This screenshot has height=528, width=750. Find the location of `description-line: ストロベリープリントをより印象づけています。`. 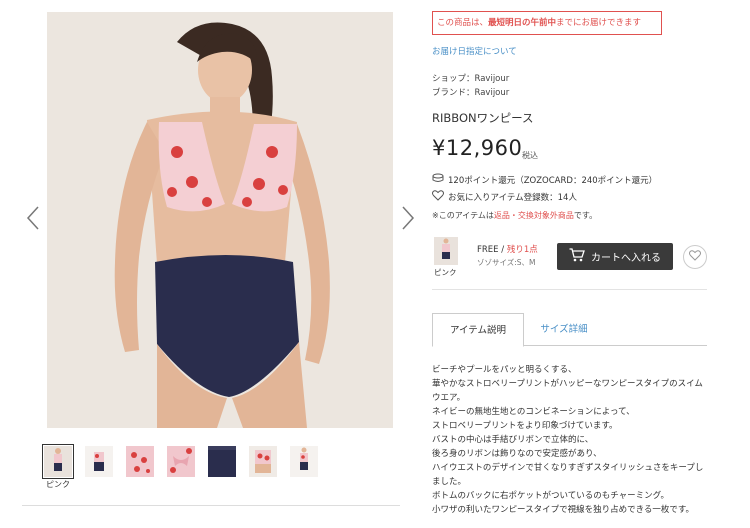

description-line: ストロベリープリントをより印象づけています。 is located at coordinates (525, 426).